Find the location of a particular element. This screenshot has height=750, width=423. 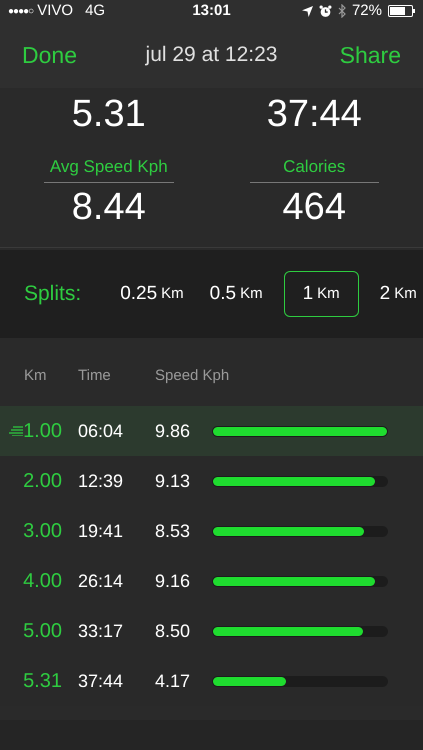

speed-cell: 4.17 is located at coordinates (172, 680).